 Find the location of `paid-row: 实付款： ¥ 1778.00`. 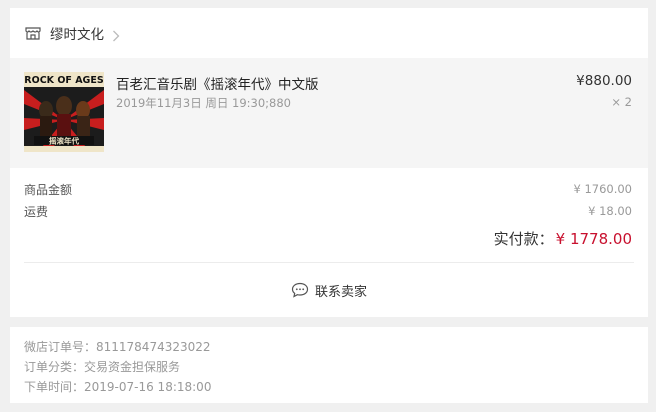

paid-row: 实付款： ¥ 1778.00 is located at coordinates (563, 238).